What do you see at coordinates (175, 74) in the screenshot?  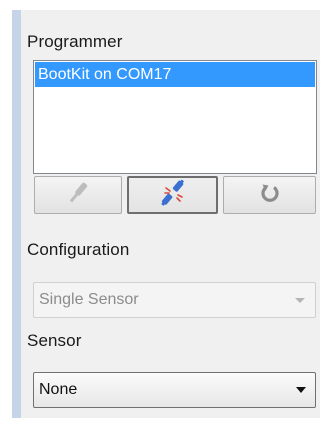 I see `programmer-list-item: BootKit on COM17` at bounding box center [175, 74].